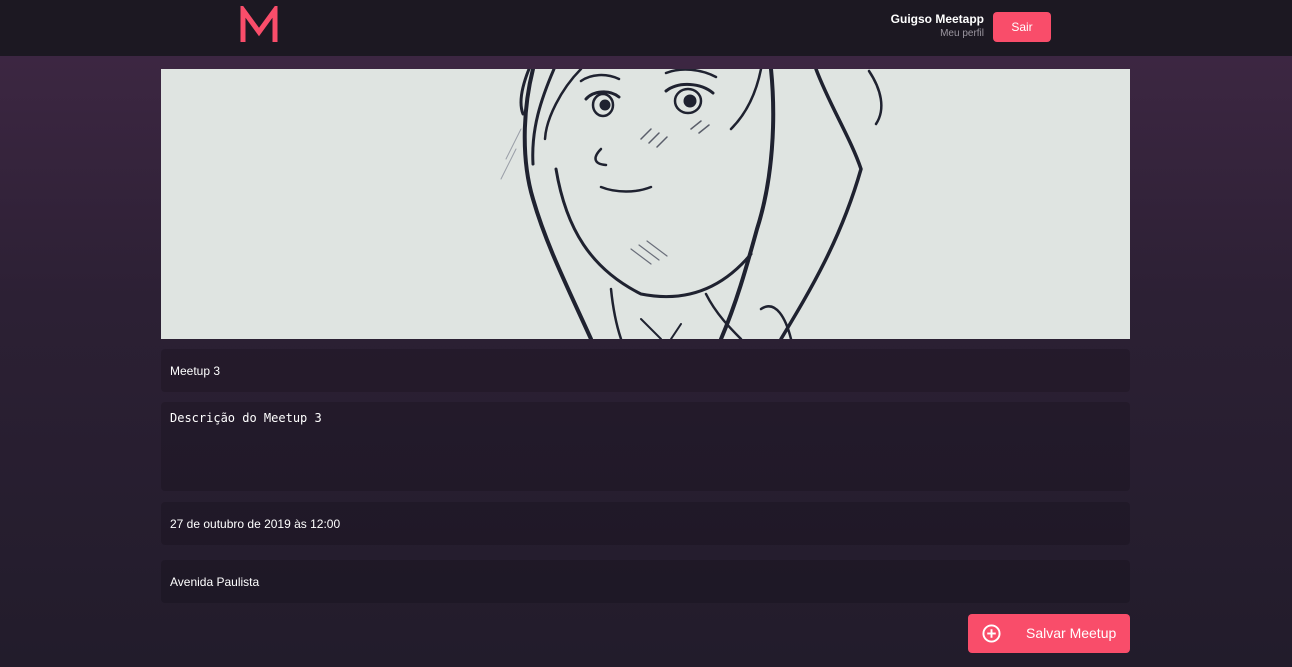 This screenshot has height=667, width=1292. I want to click on save-meetup-button: Salvar Meetup, so click(1049, 633).